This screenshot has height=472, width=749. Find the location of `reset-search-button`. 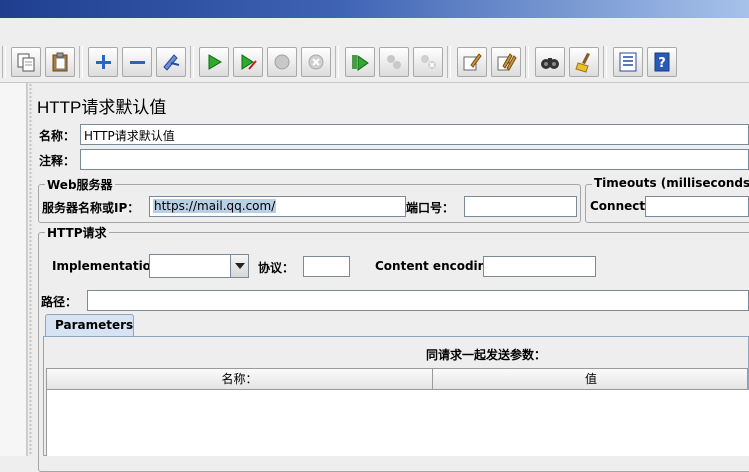

reset-search-button is located at coordinates (584, 62).